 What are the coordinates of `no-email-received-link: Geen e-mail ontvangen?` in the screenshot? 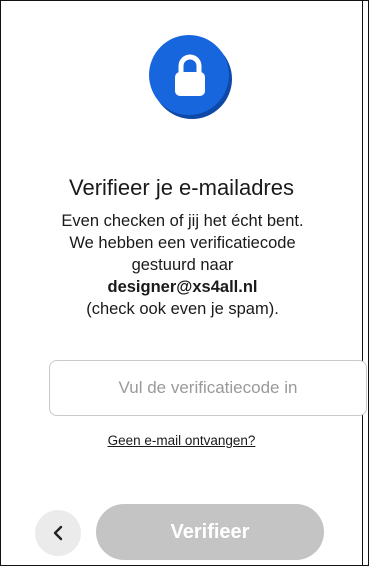 It's located at (181, 440).